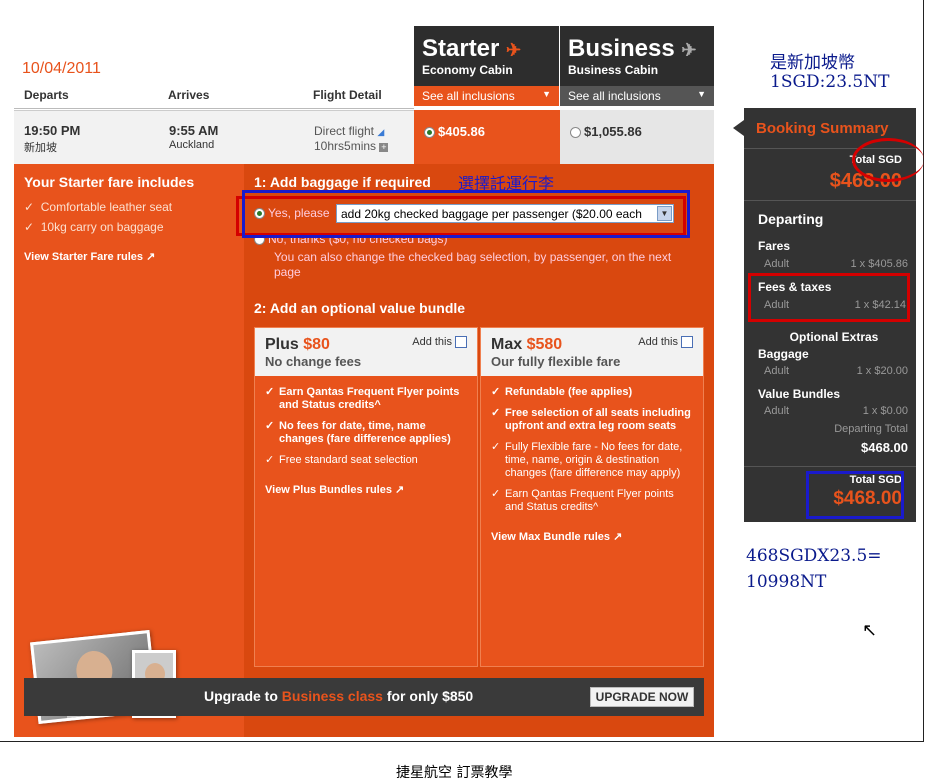 The width and height of the screenshot is (925, 784). I want to click on upgrade-text: Upgrade to Business class for only $850, so click(339, 696).